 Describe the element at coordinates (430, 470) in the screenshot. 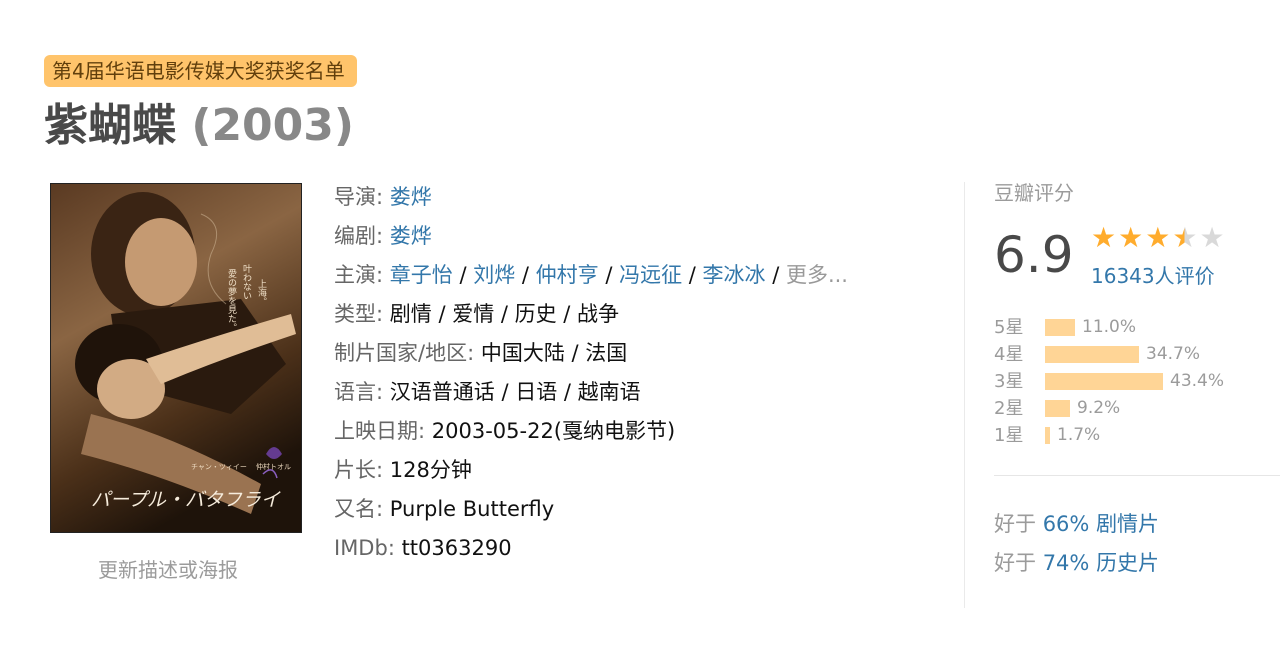

I see `runtime-value: 128分钟` at that location.